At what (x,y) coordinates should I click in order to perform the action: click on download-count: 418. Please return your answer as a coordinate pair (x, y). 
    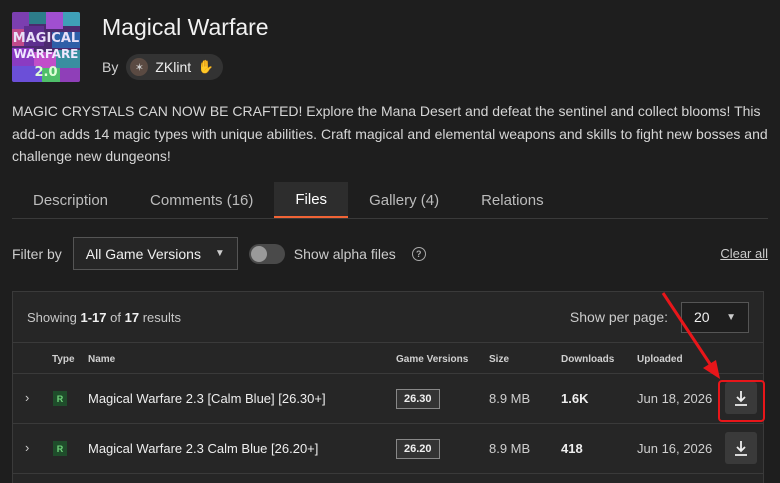
    Looking at the image, I should click on (572, 448).